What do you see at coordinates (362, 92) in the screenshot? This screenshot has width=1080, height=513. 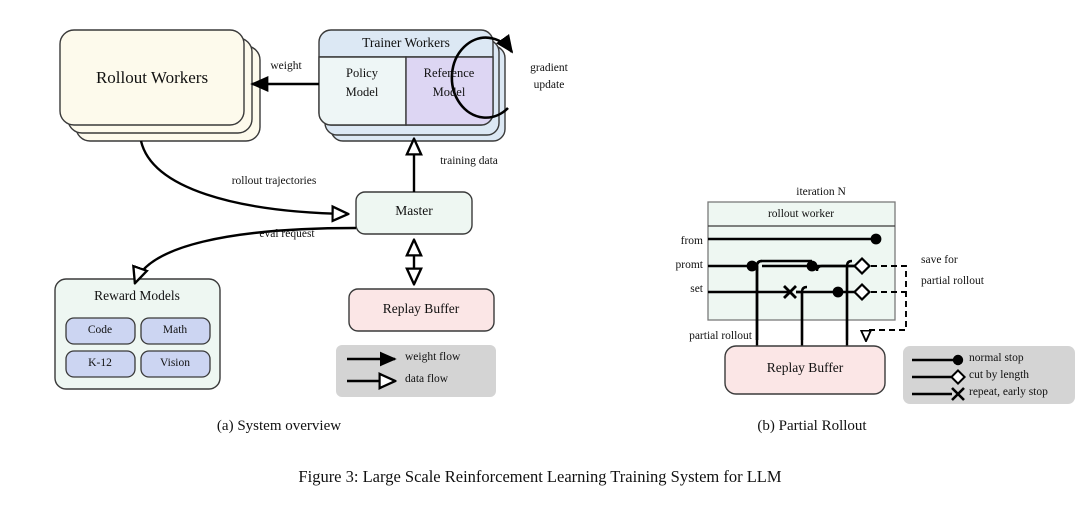 I see `policy-model-line2: Model` at bounding box center [362, 92].